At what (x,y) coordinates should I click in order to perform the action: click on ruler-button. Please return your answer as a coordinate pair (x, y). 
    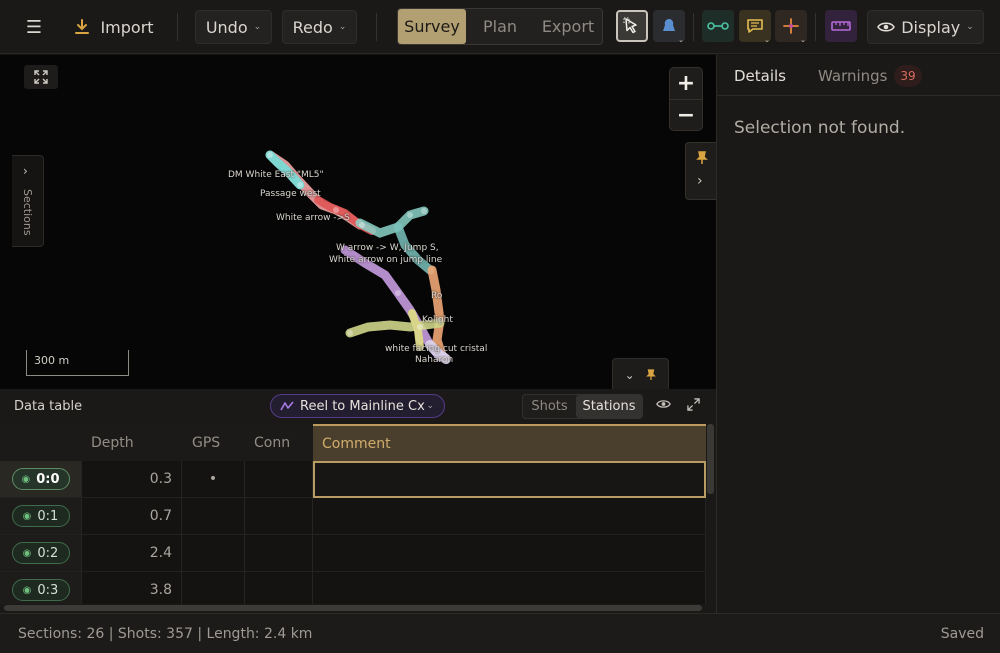
    Looking at the image, I should click on (841, 26).